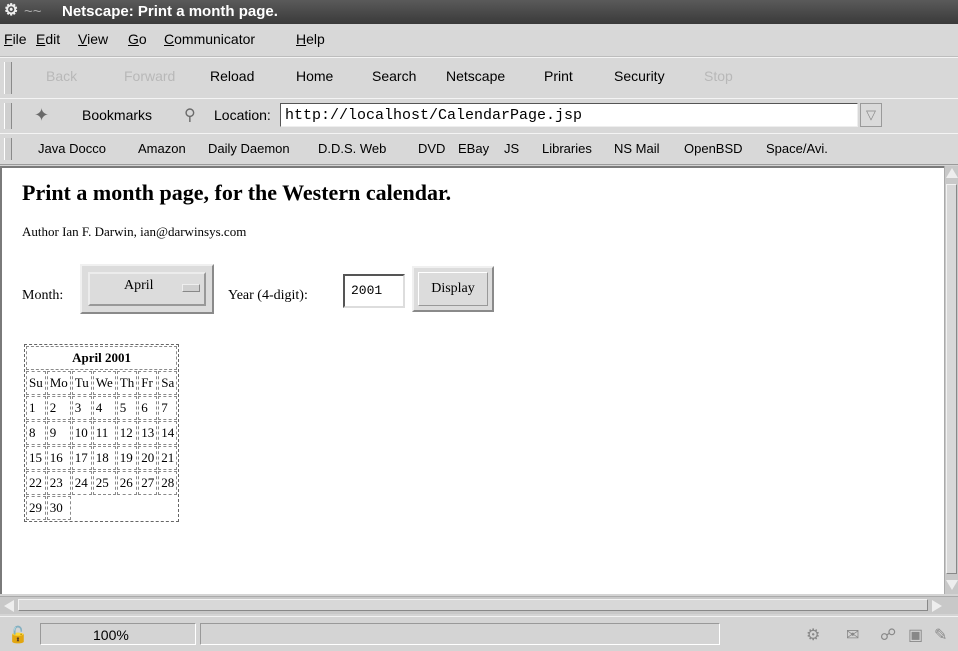 This screenshot has height=651, width=958. I want to click on day-cell: 14, so click(168, 433).